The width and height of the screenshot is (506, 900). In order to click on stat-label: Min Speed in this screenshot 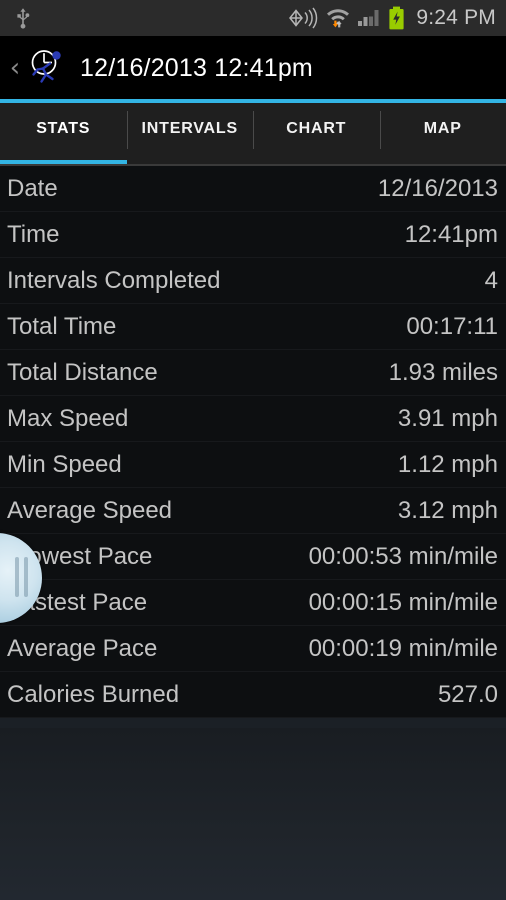, I will do `click(64, 464)`.